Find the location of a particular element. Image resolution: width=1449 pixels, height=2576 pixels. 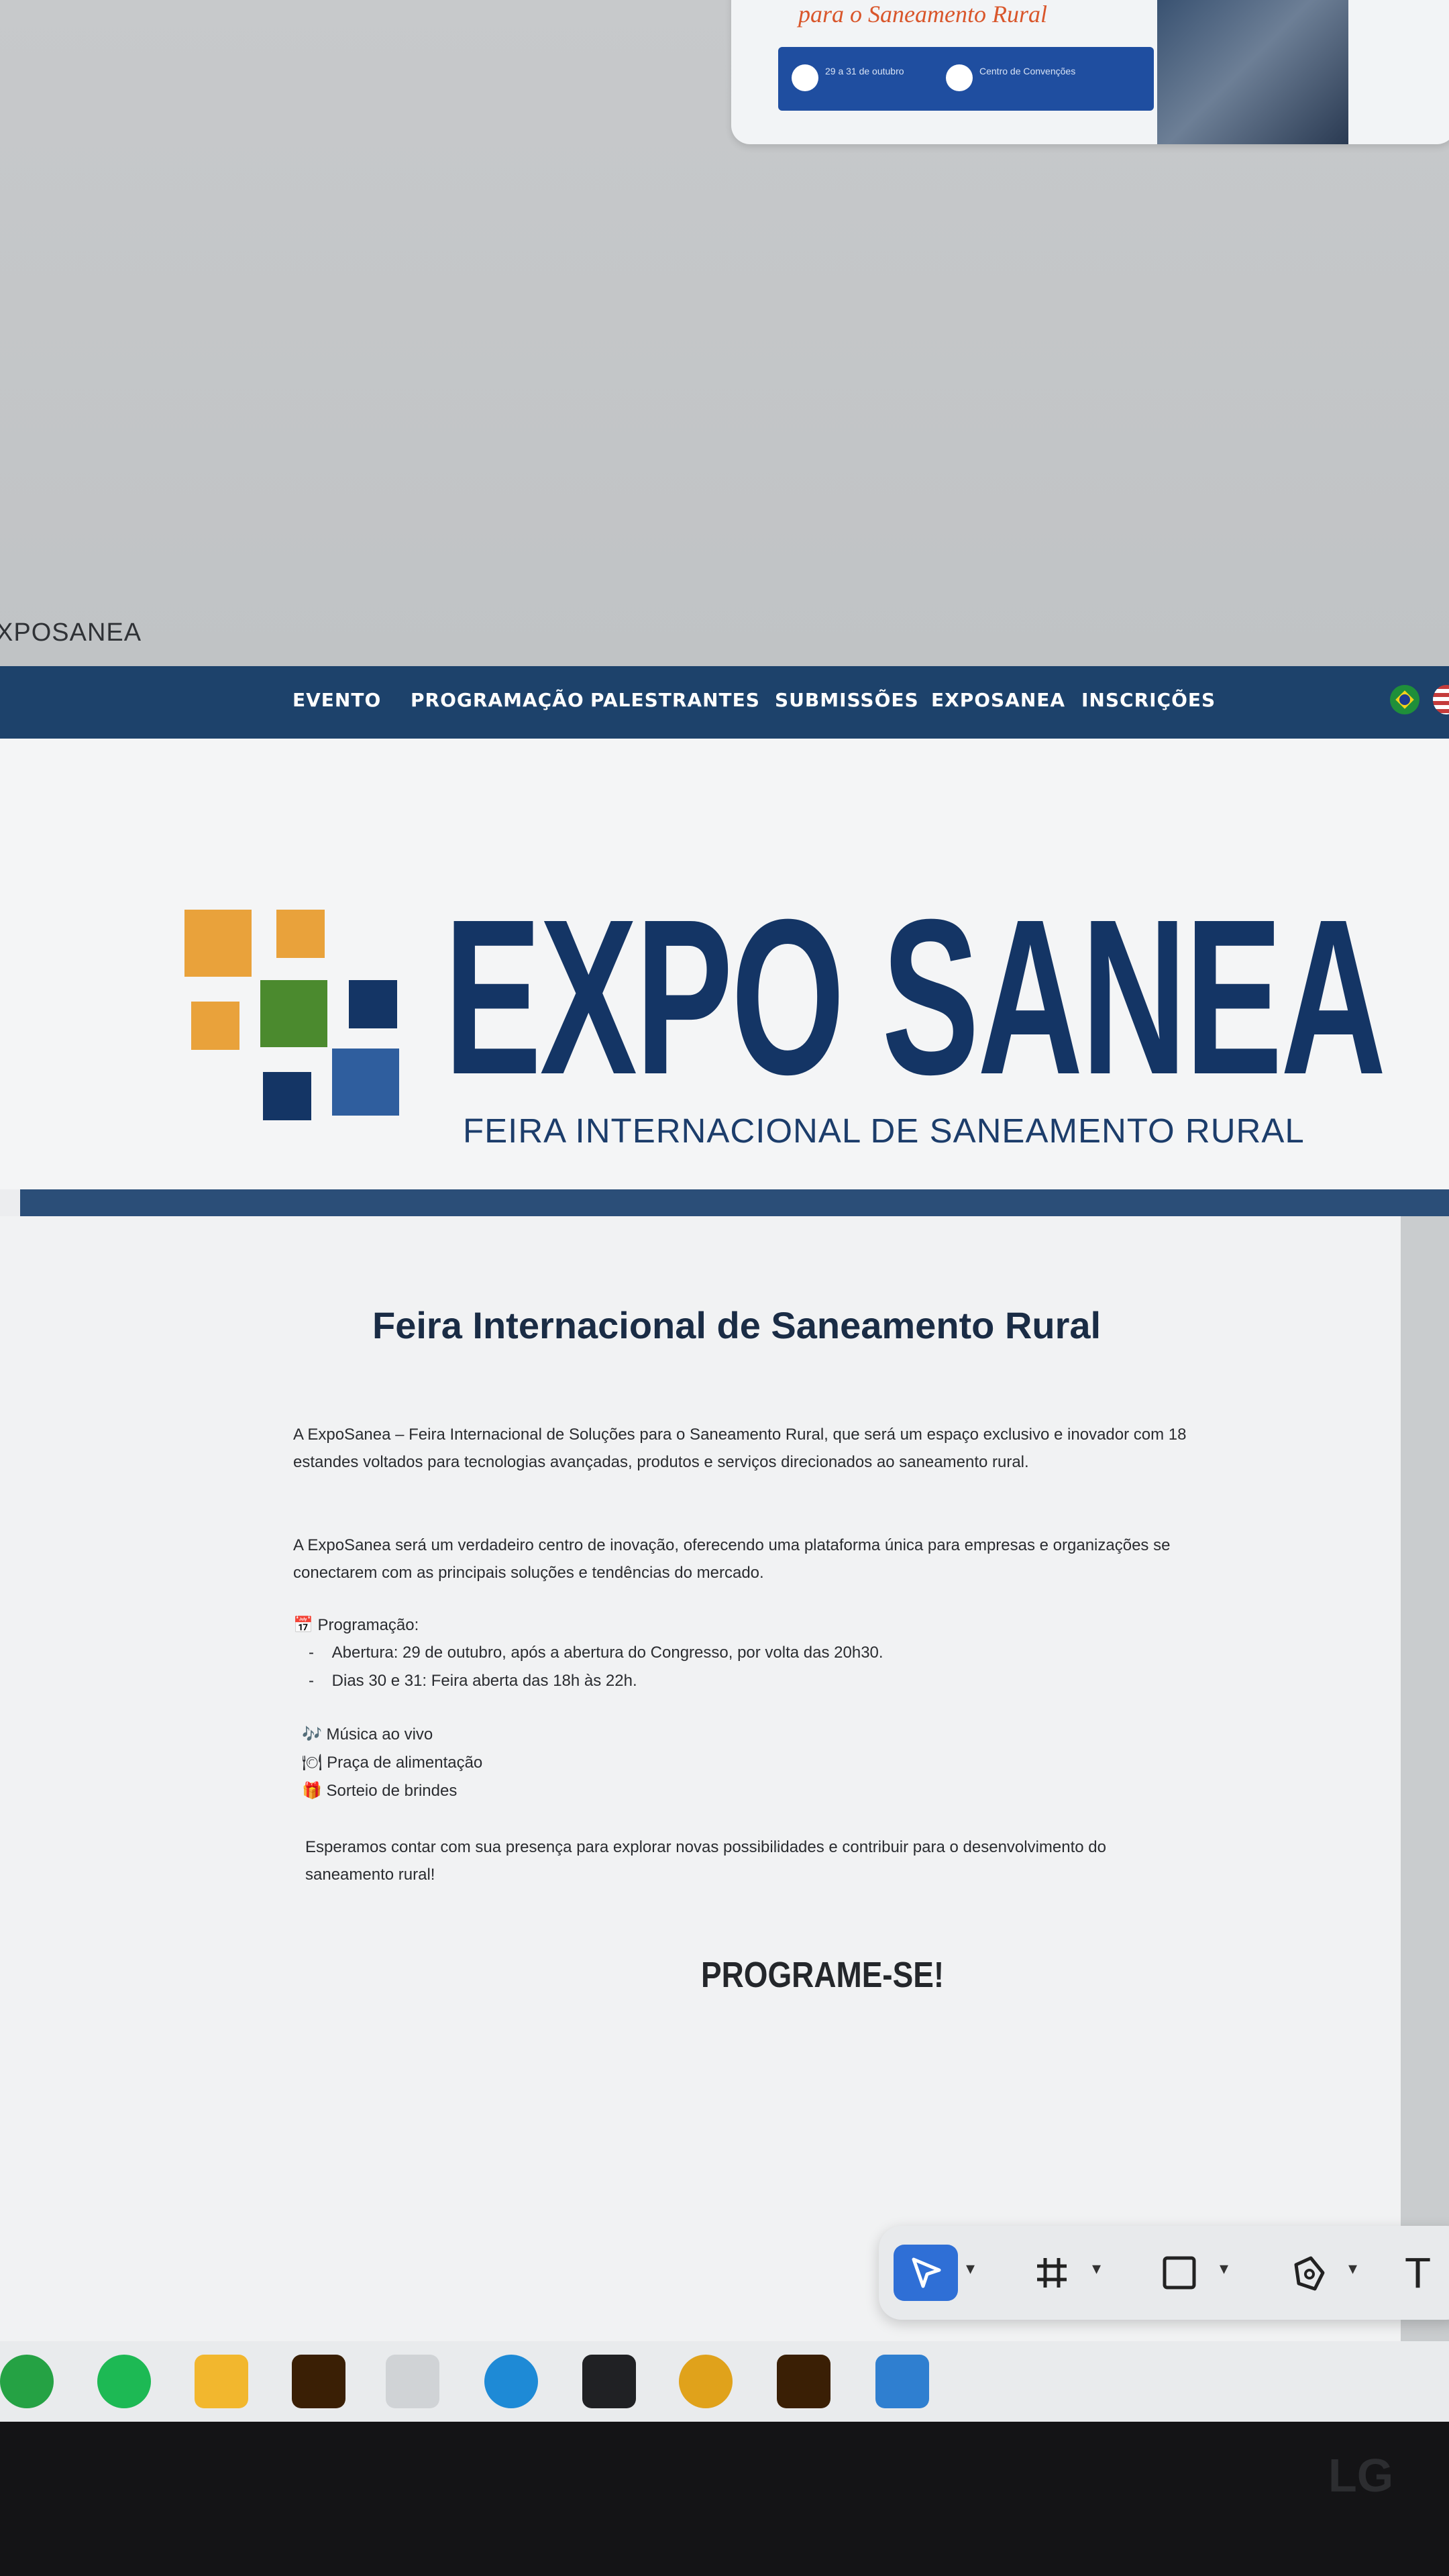

edge-icon is located at coordinates (511, 2381).